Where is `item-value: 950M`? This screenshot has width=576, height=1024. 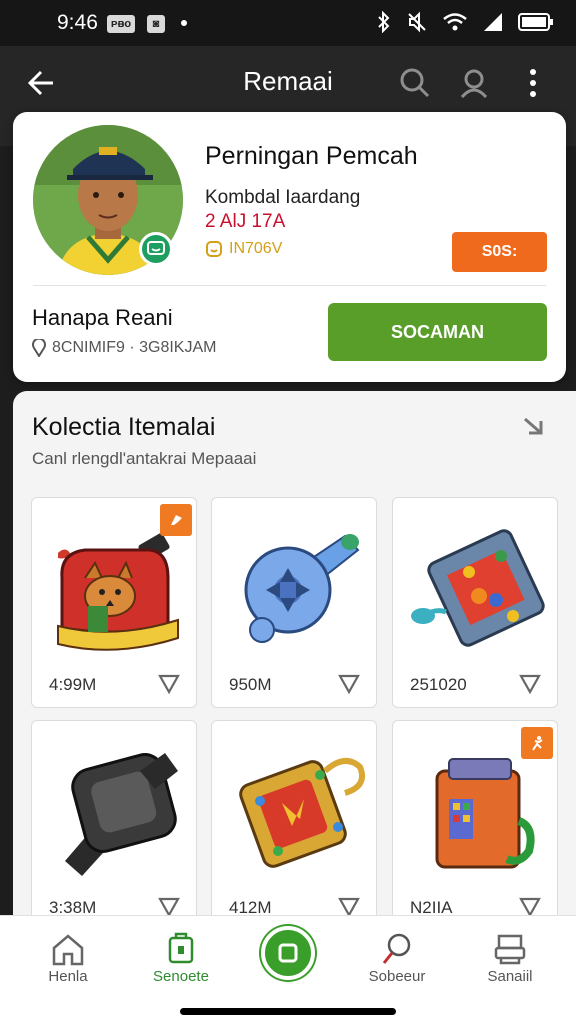
item-value: 950M is located at coordinates (250, 684).